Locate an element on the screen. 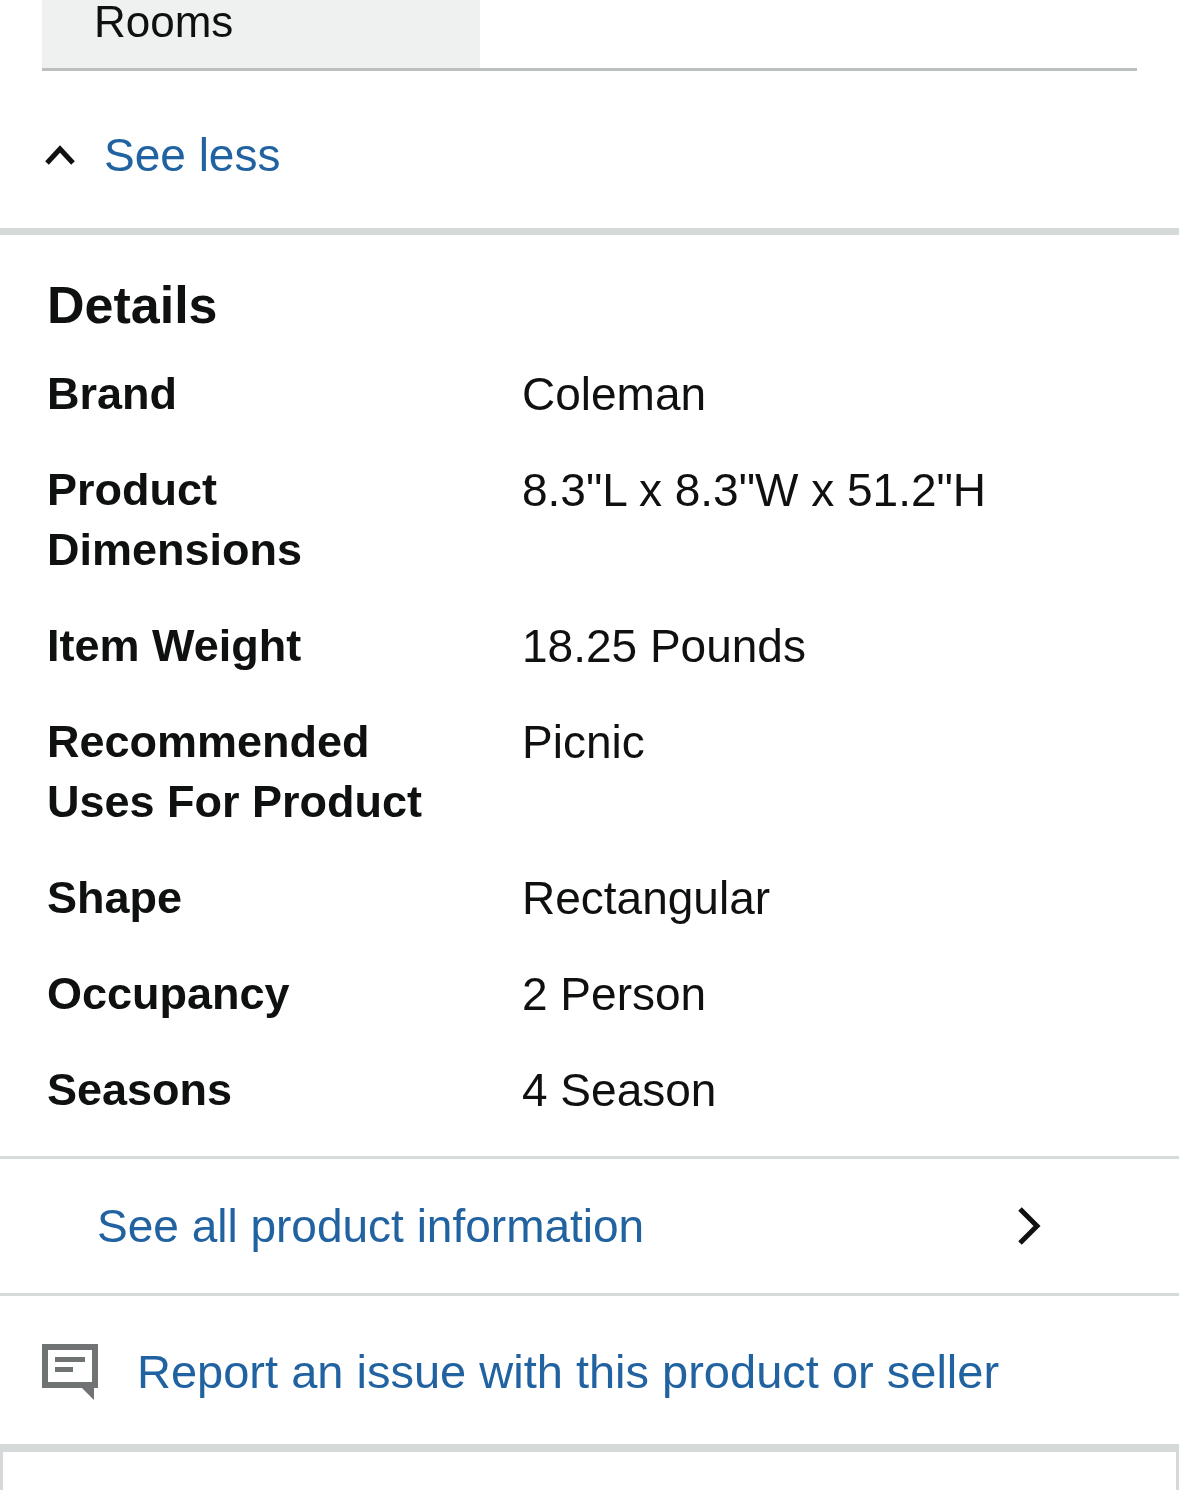 This screenshot has height=1490, width=1179. see-all-product-information-link: See all product information is located at coordinates (371, 1226).